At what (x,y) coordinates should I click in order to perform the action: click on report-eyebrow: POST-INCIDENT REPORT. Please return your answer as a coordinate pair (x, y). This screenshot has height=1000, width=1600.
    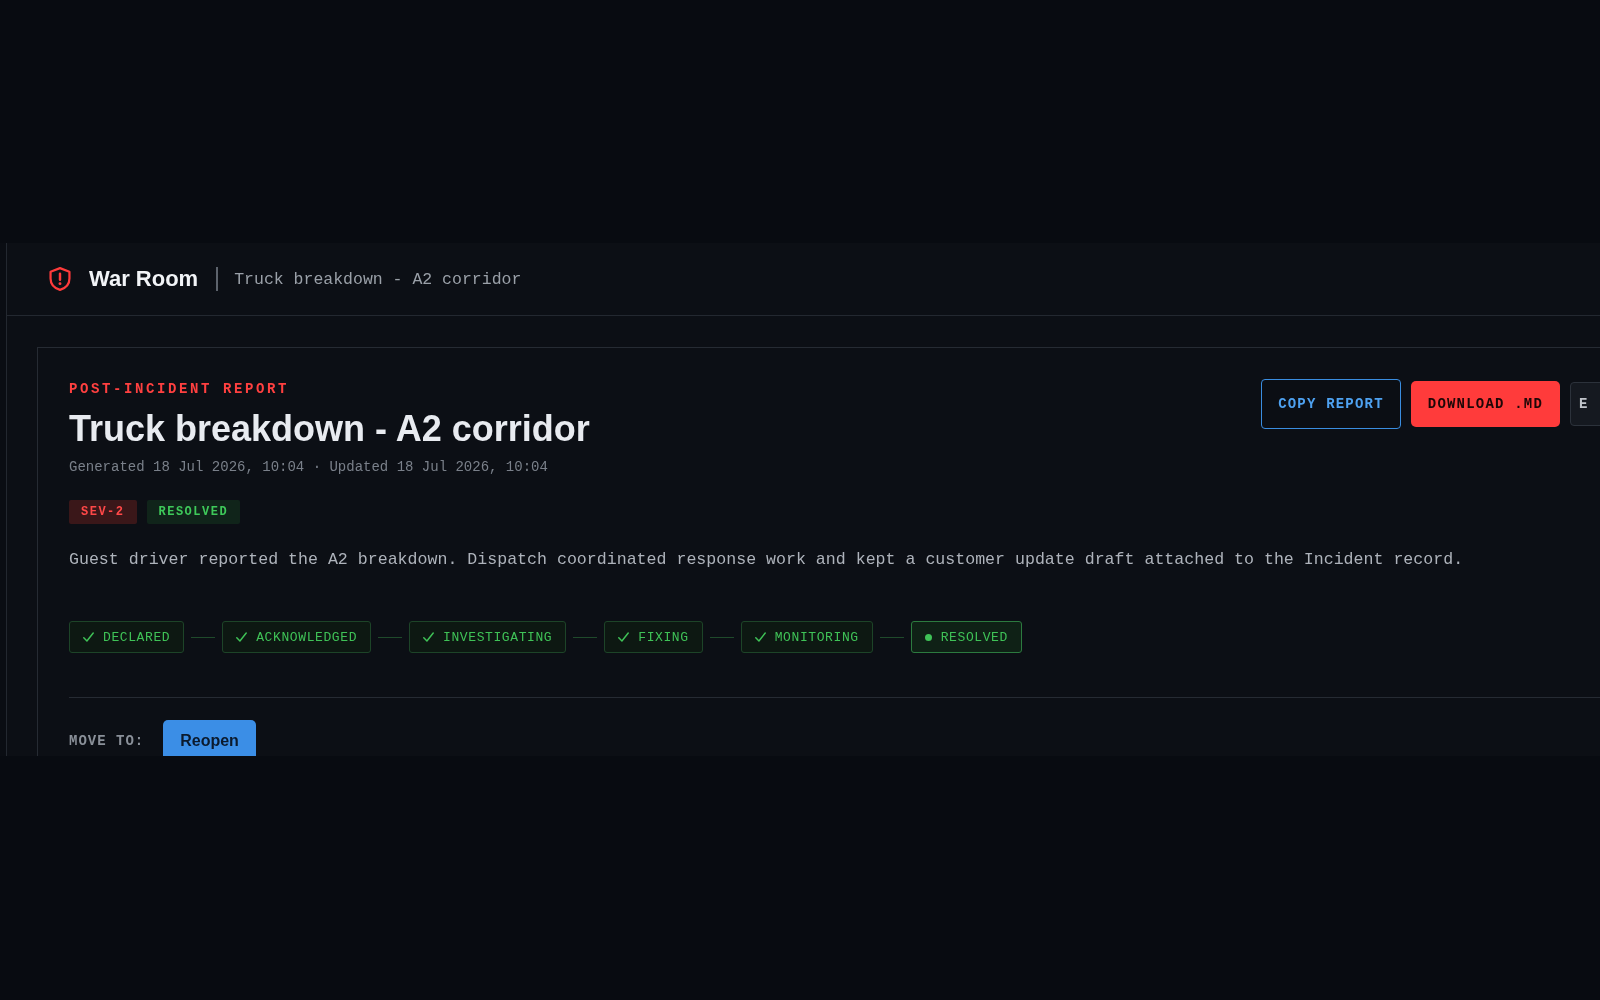
    Looking at the image, I should click on (179, 389).